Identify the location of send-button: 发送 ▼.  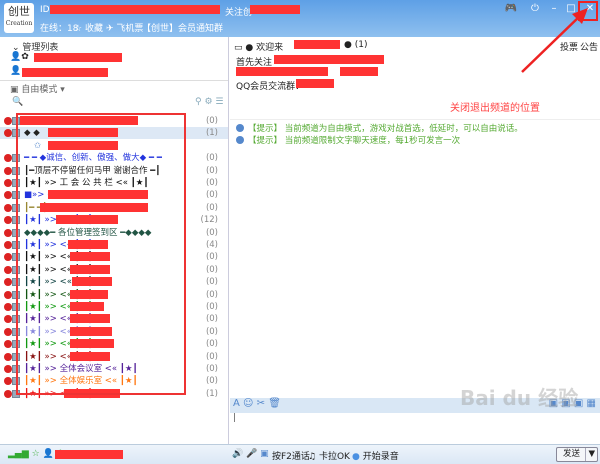
(577, 454).